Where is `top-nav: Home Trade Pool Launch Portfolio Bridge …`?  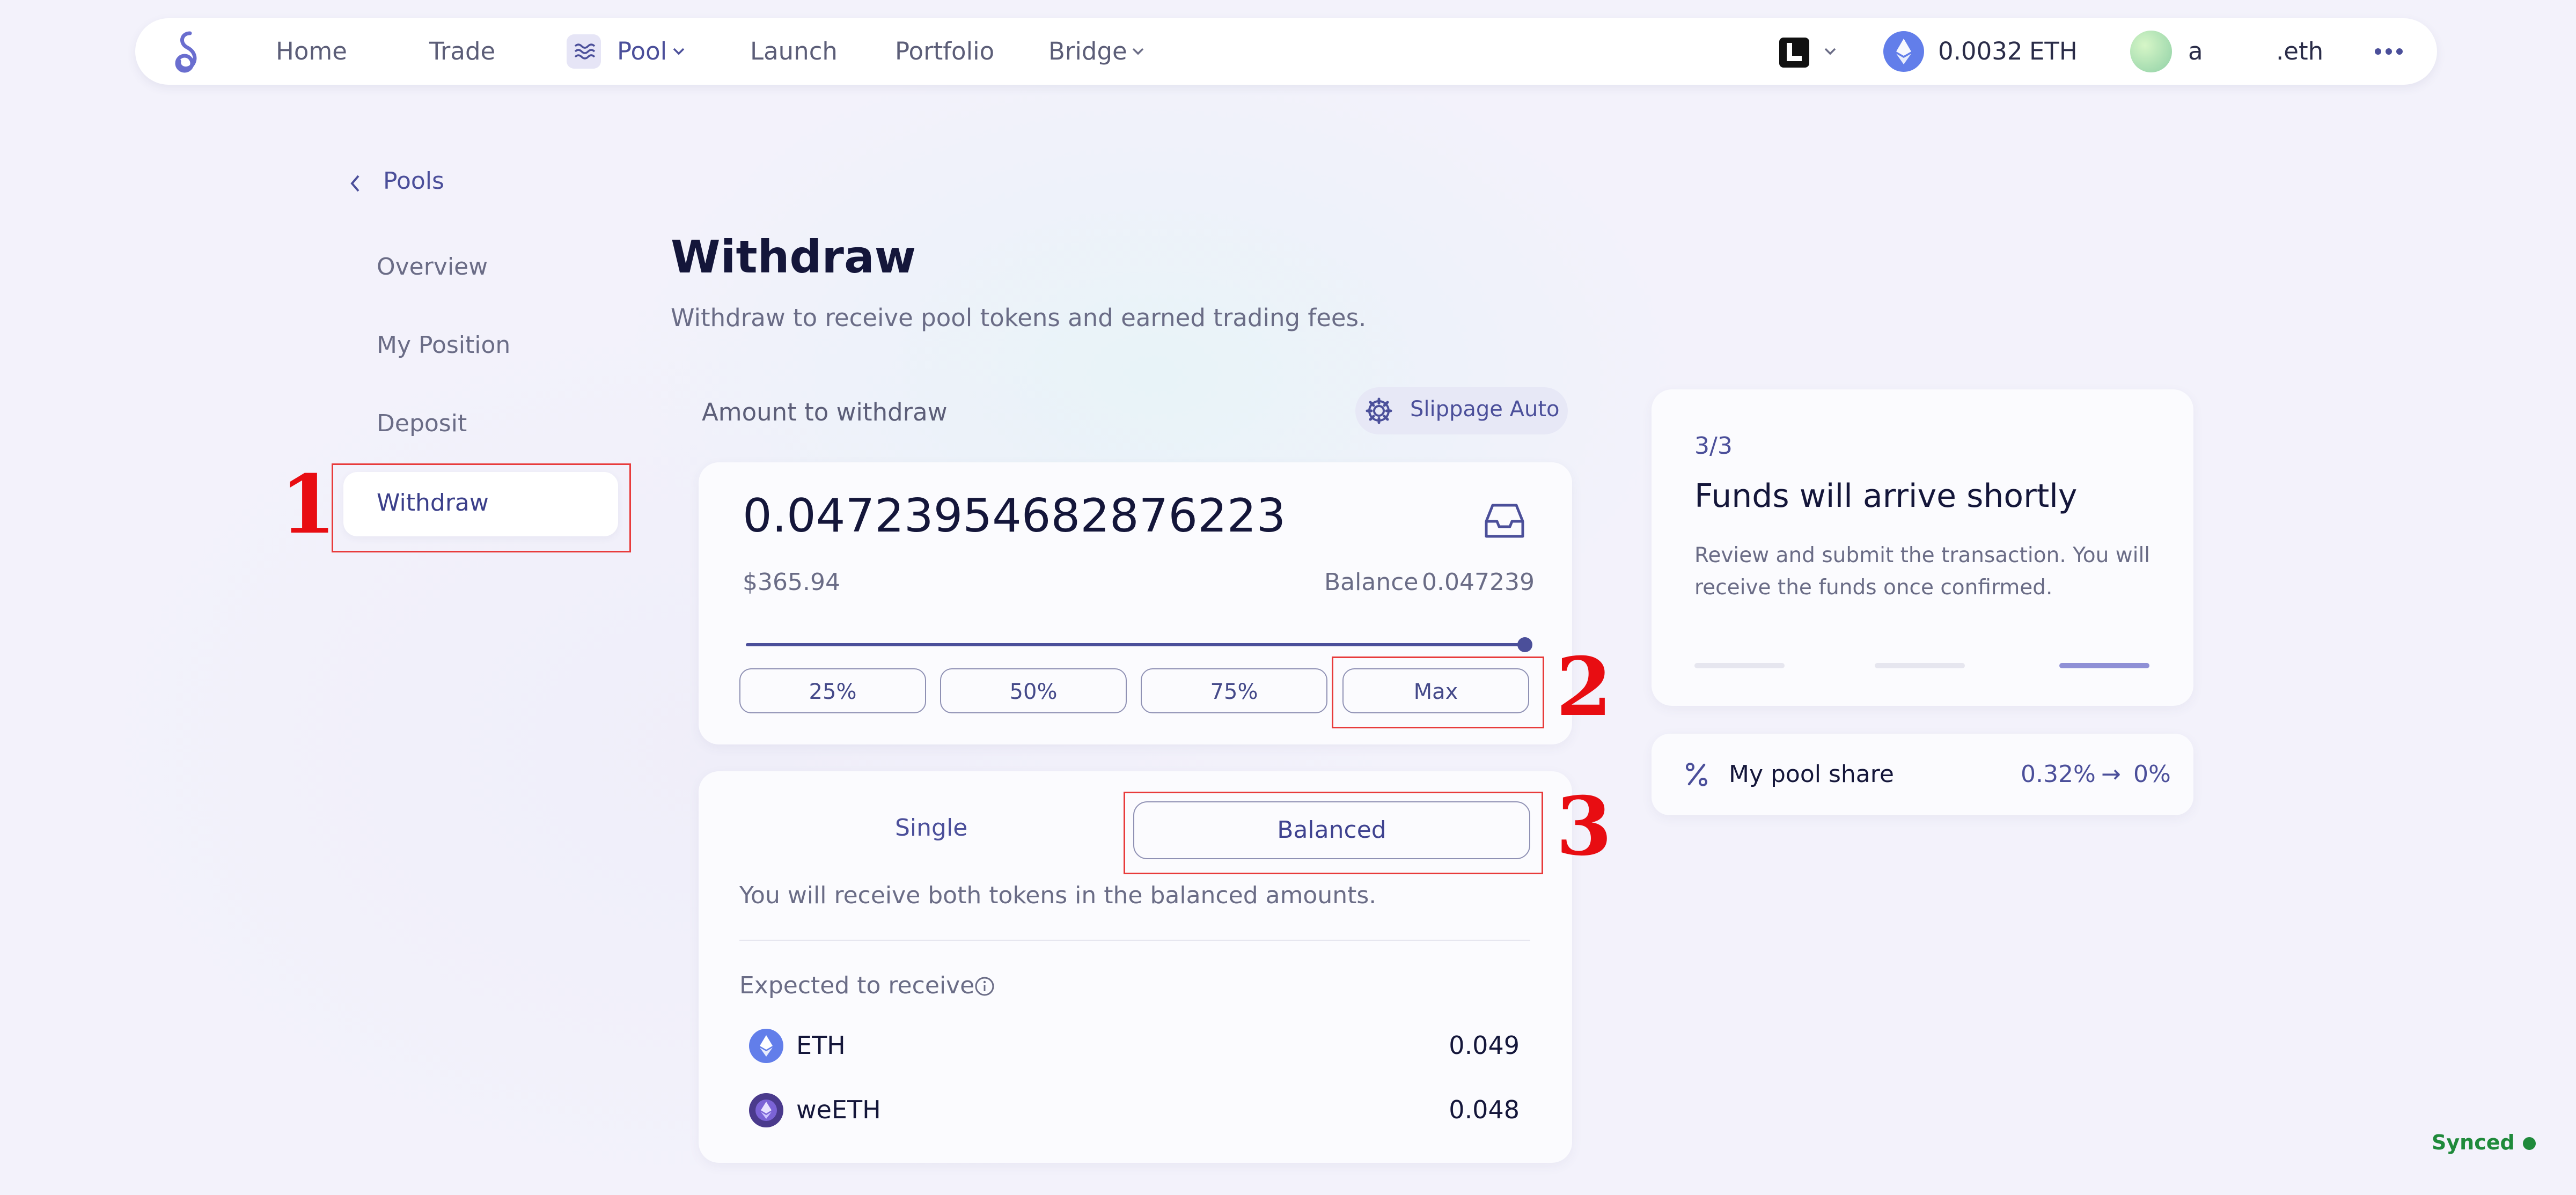 top-nav: Home Trade Pool Launch Portfolio Bridge … is located at coordinates (1286, 51).